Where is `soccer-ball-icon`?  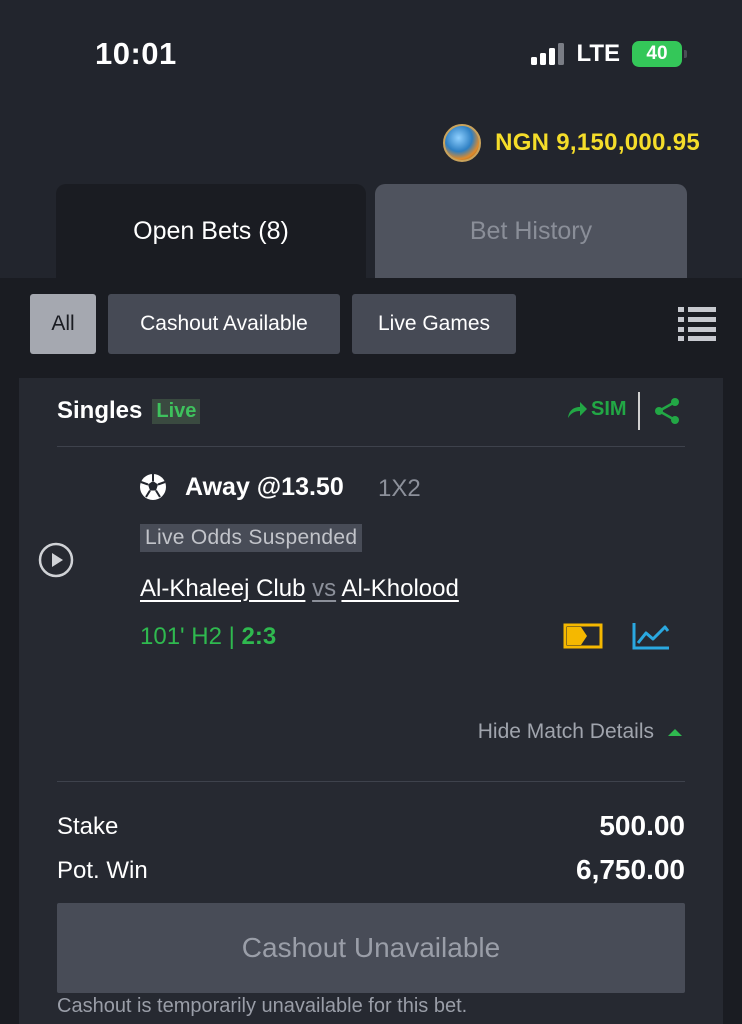
soccer-ball-icon is located at coordinates (153, 487).